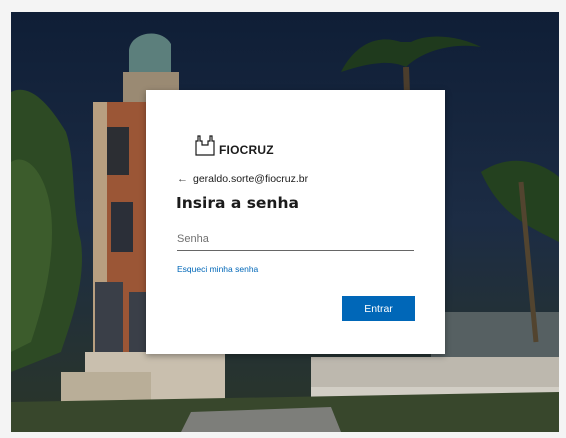 The image size is (566, 438). I want to click on brand-logo: FIOCRUZ, so click(234, 145).